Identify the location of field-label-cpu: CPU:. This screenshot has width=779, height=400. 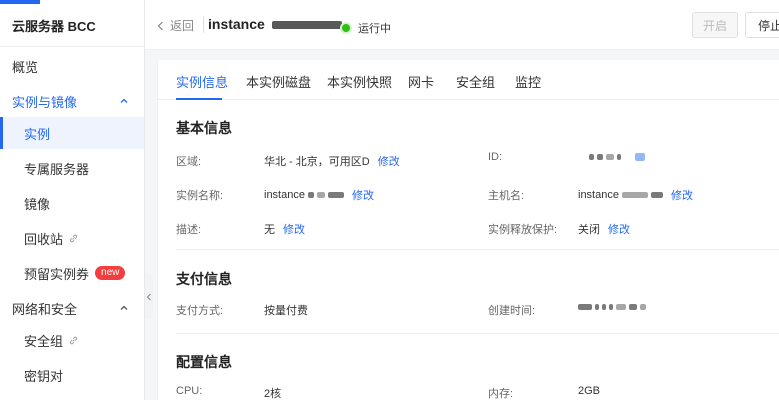
(189, 391).